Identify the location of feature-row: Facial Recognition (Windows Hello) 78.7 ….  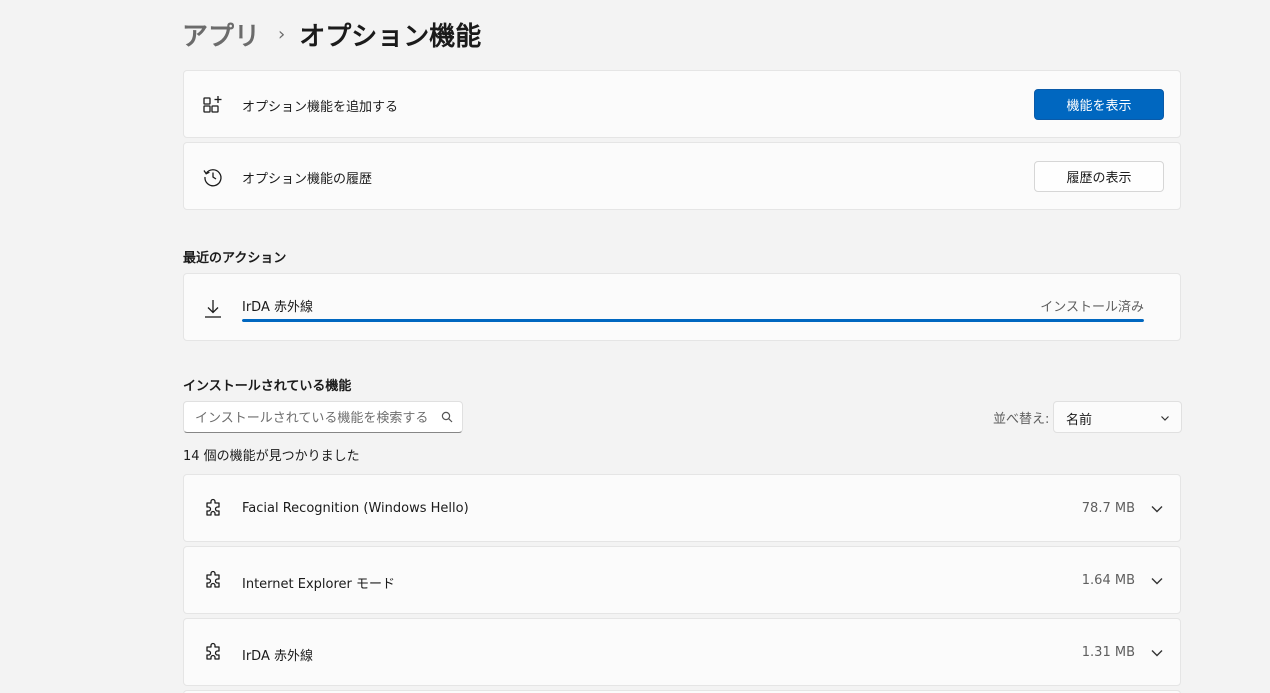
(682, 508).